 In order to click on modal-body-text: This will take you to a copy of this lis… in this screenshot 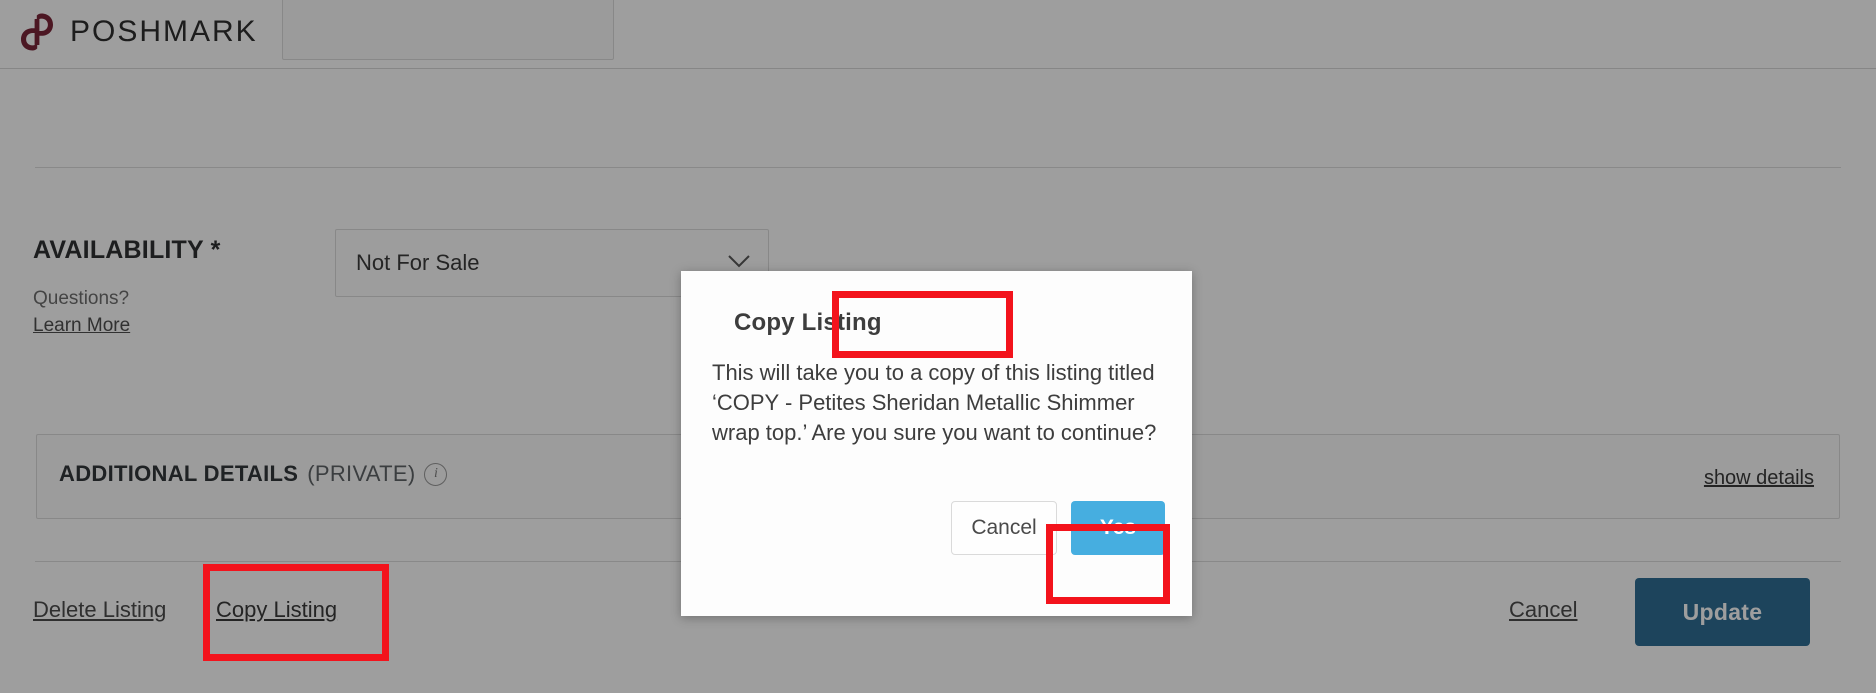, I will do `click(934, 402)`.